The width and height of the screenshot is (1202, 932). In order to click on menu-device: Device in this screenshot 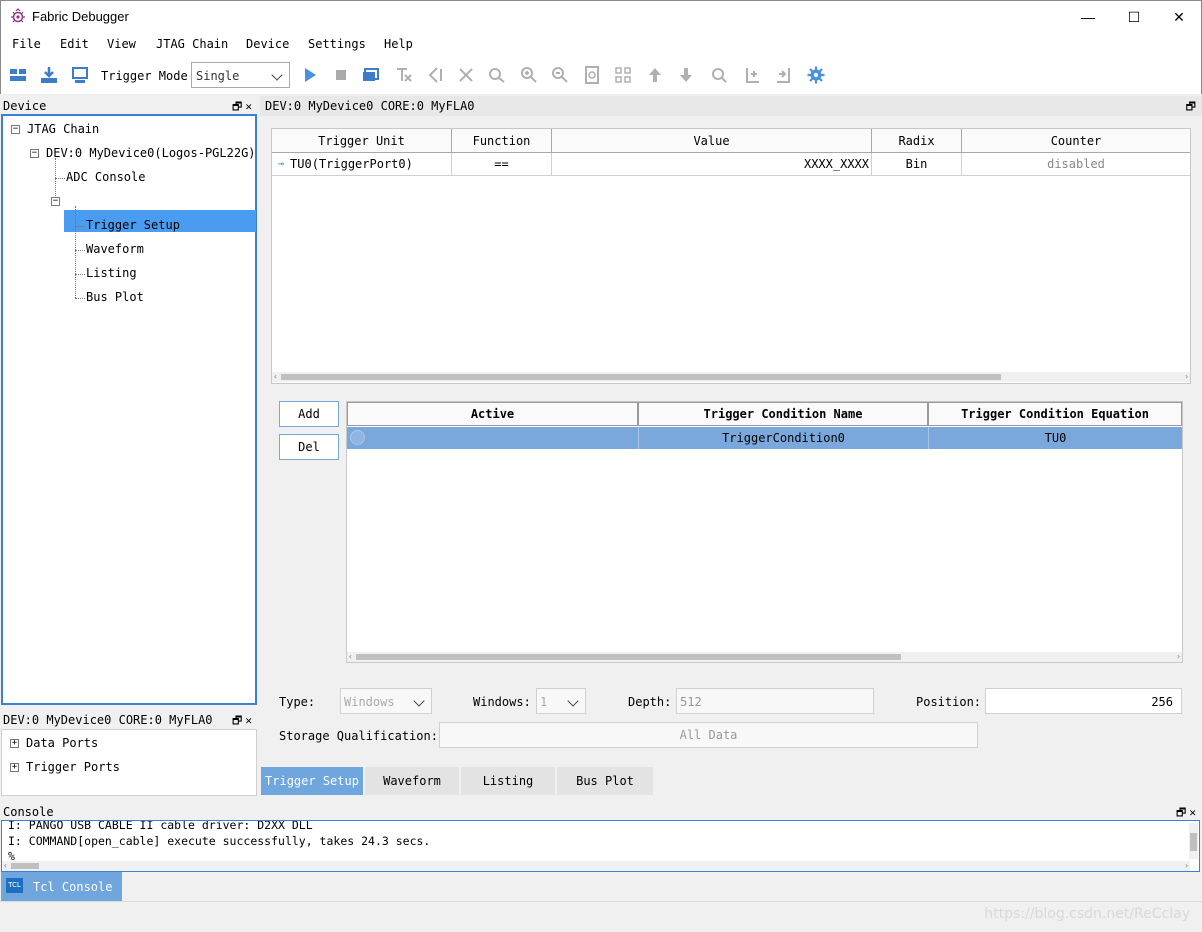, I will do `click(267, 44)`.